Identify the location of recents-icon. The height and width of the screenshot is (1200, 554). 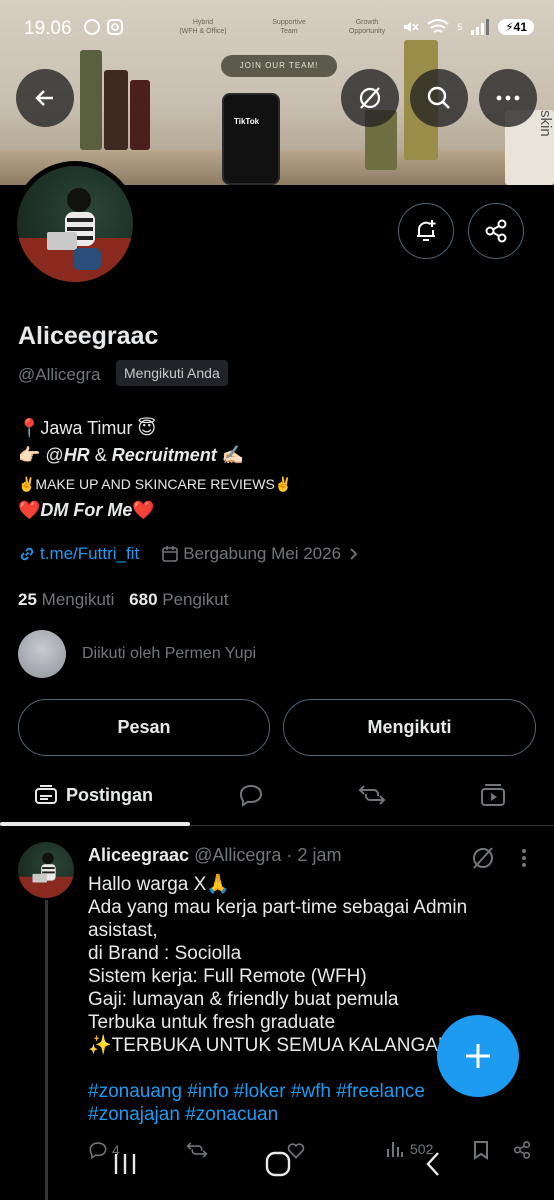
(125, 1164).